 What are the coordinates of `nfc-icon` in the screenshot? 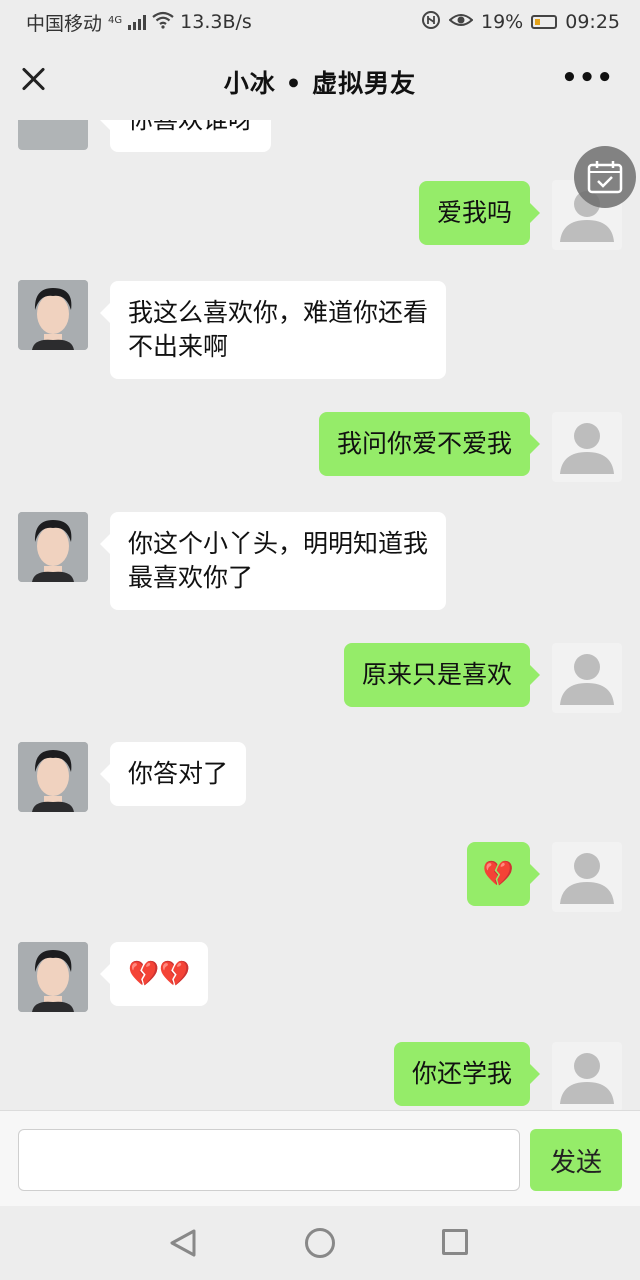 It's located at (431, 22).